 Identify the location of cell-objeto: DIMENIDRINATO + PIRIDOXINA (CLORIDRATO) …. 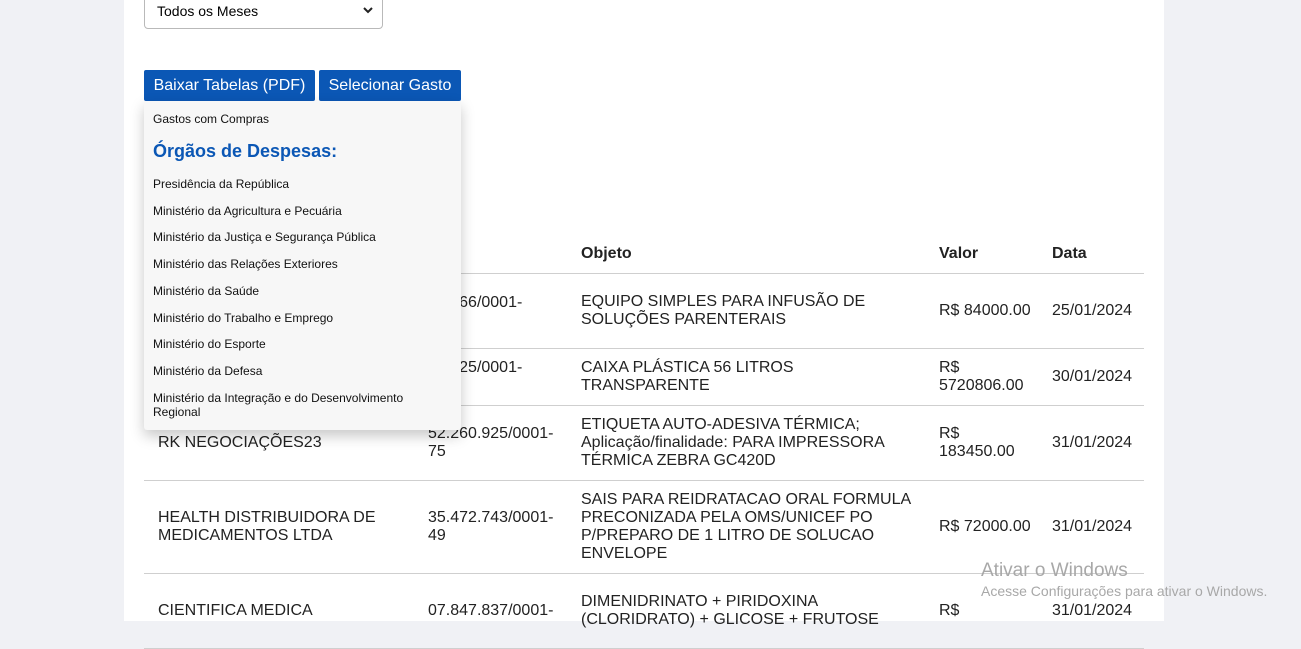
(746, 611).